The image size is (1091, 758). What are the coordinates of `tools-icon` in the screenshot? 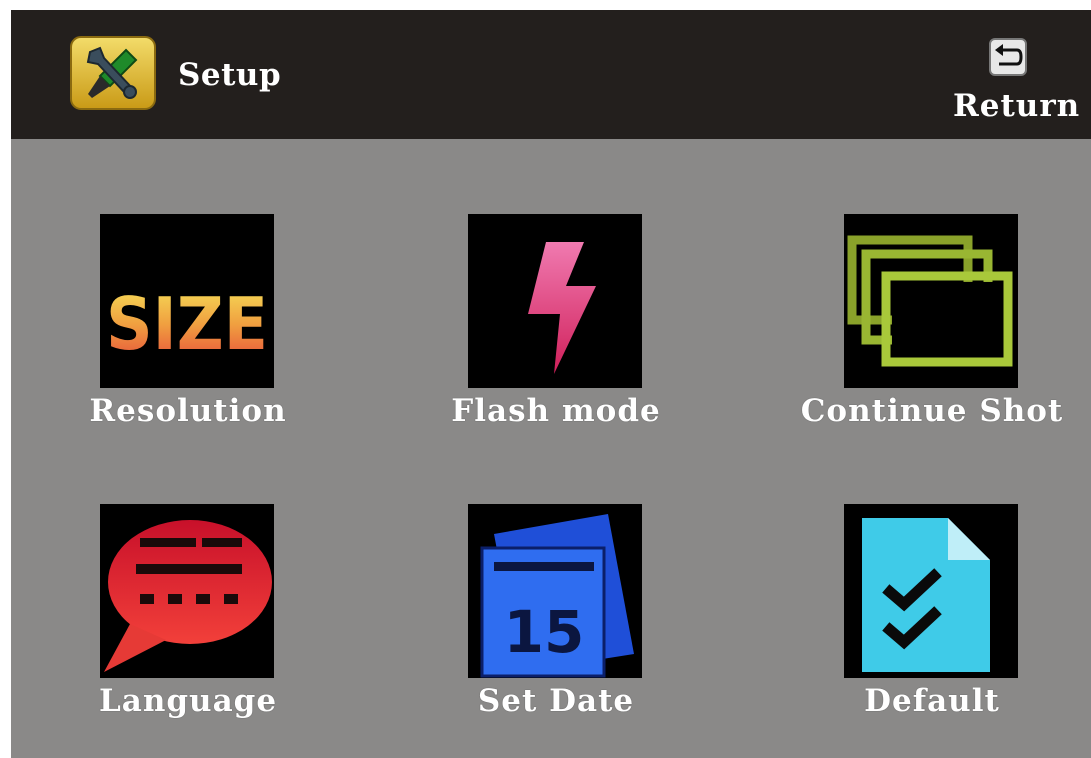 It's located at (113, 73).